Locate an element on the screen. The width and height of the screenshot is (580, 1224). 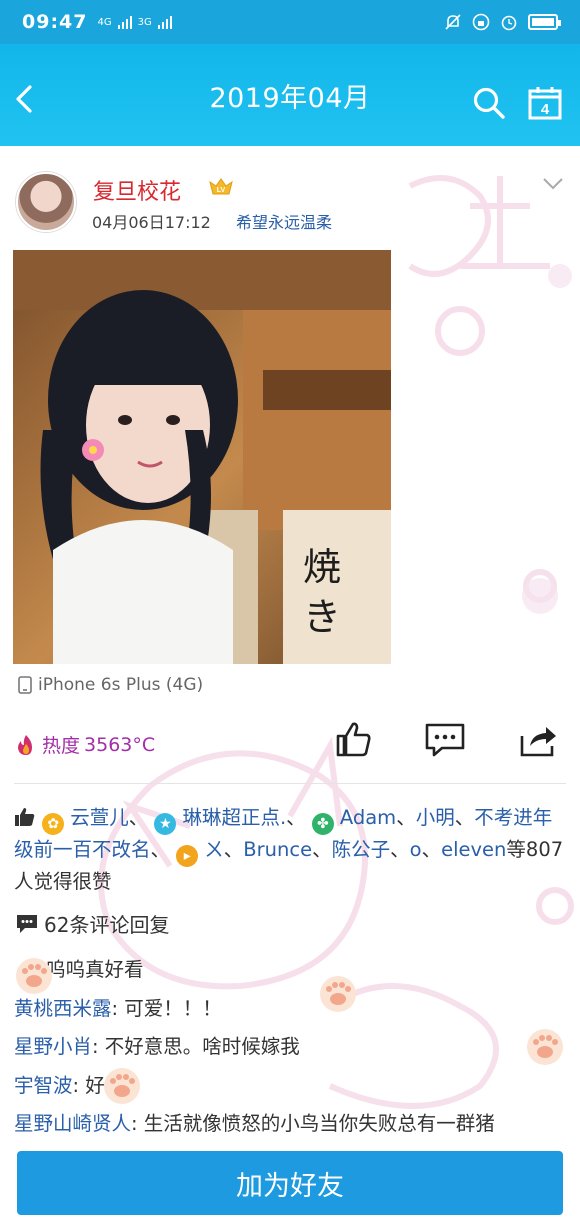
comment-text: : 生活就像愤怒的小鸟当你失败总有一群猪 is located at coordinates (313, 1123).